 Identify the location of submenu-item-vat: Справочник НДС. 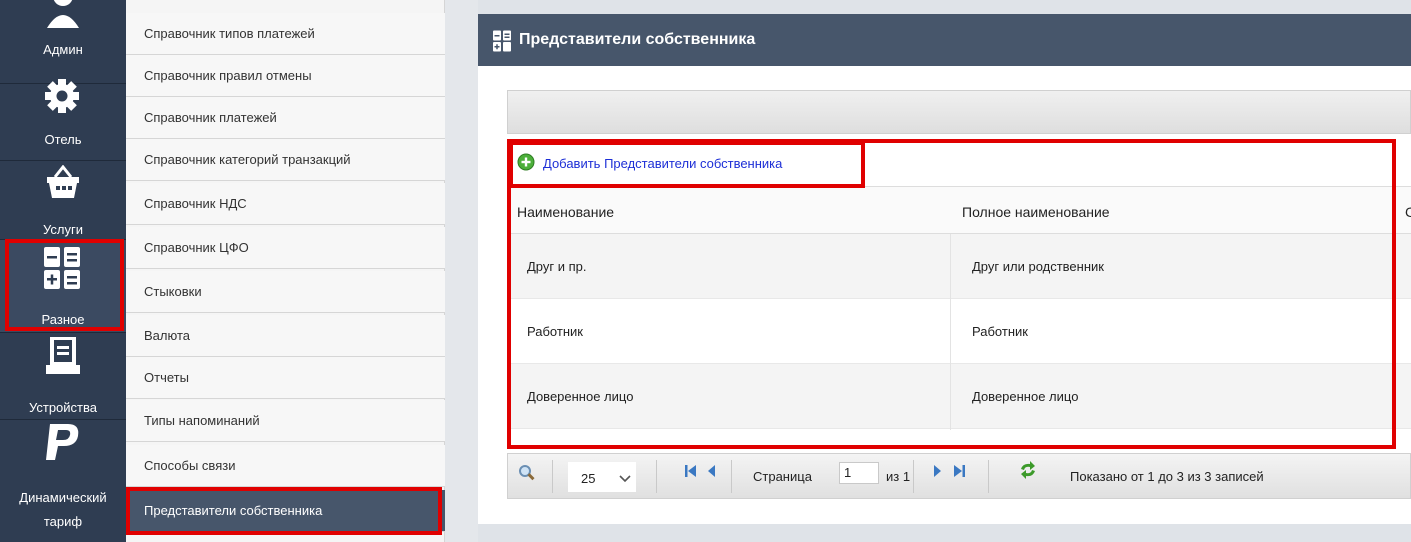
(285, 204).